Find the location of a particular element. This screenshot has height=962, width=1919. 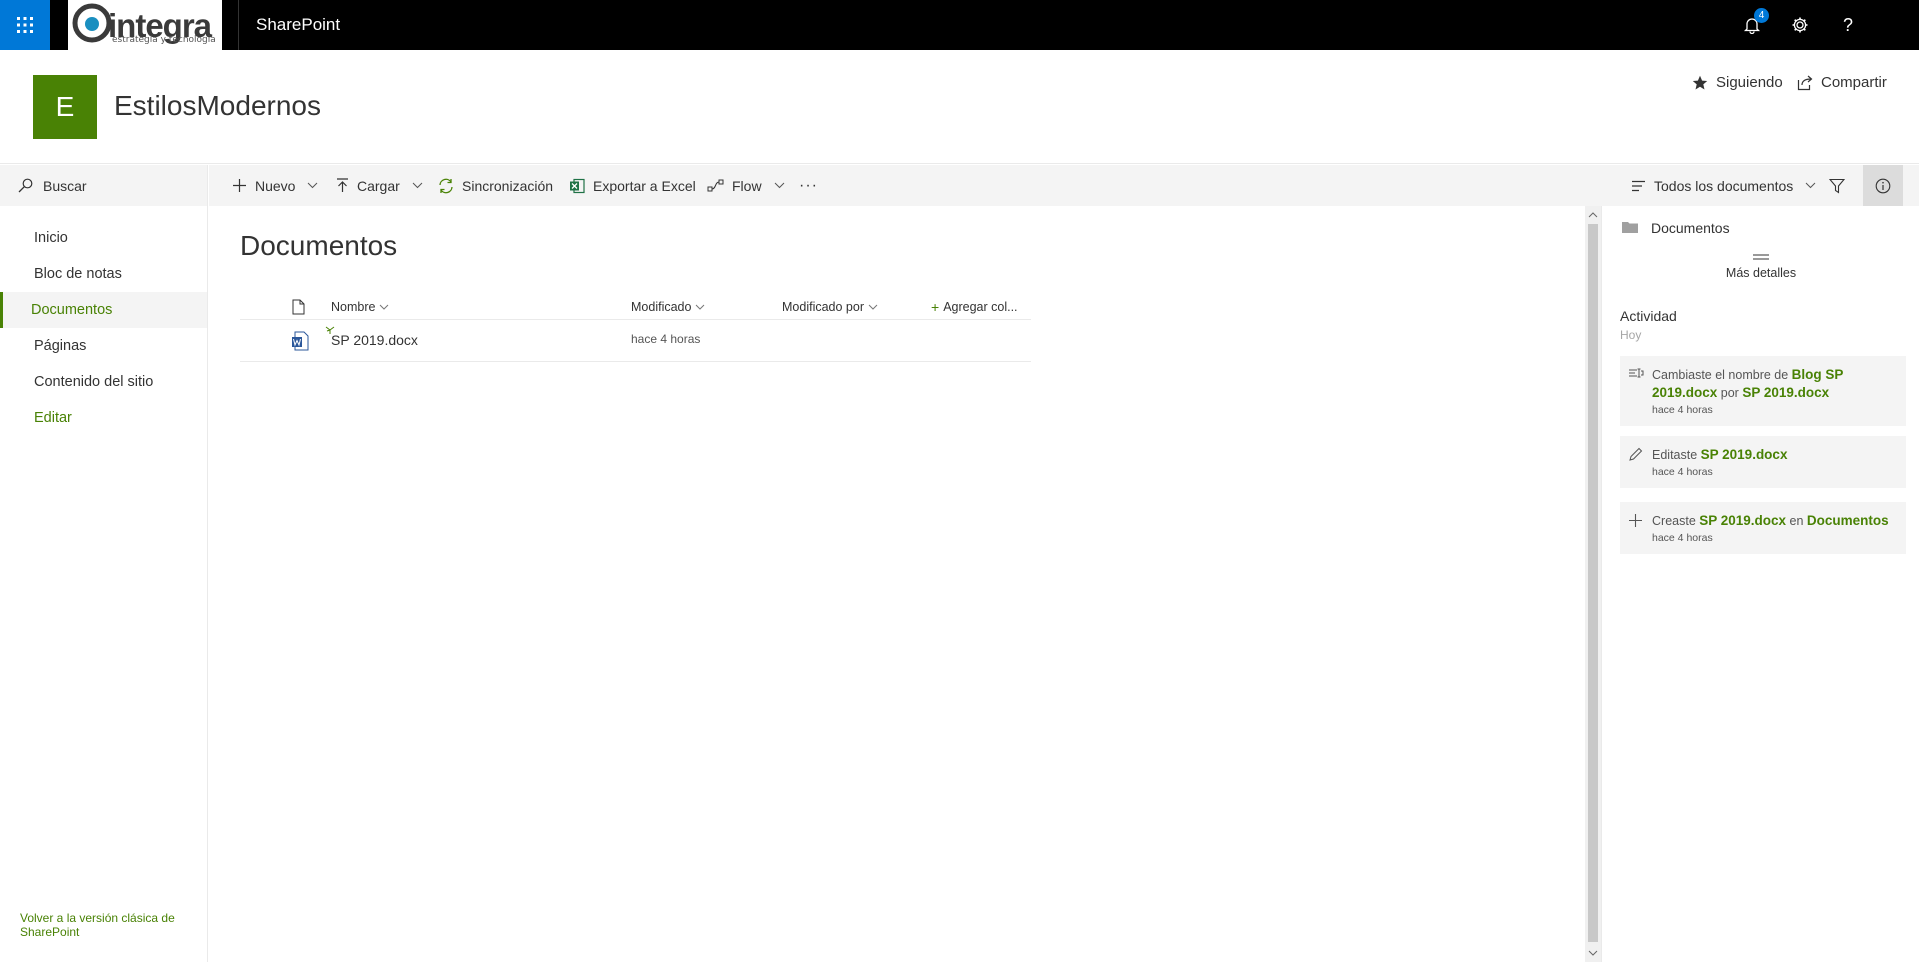

nav-item-bloc-de-notas: Bloc de notas is located at coordinates (103, 274).